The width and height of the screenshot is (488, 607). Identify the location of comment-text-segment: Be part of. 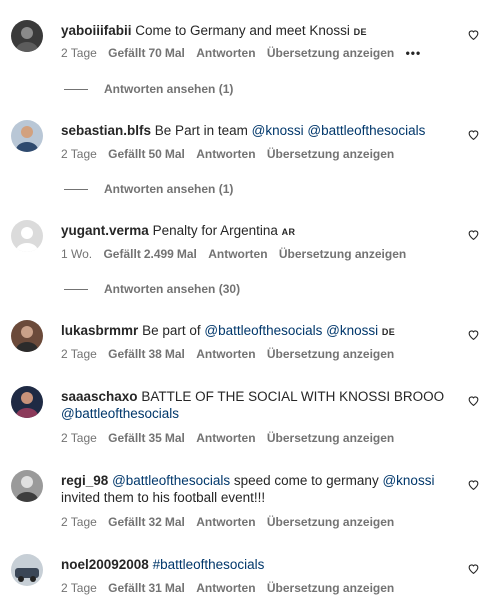
(171, 330).